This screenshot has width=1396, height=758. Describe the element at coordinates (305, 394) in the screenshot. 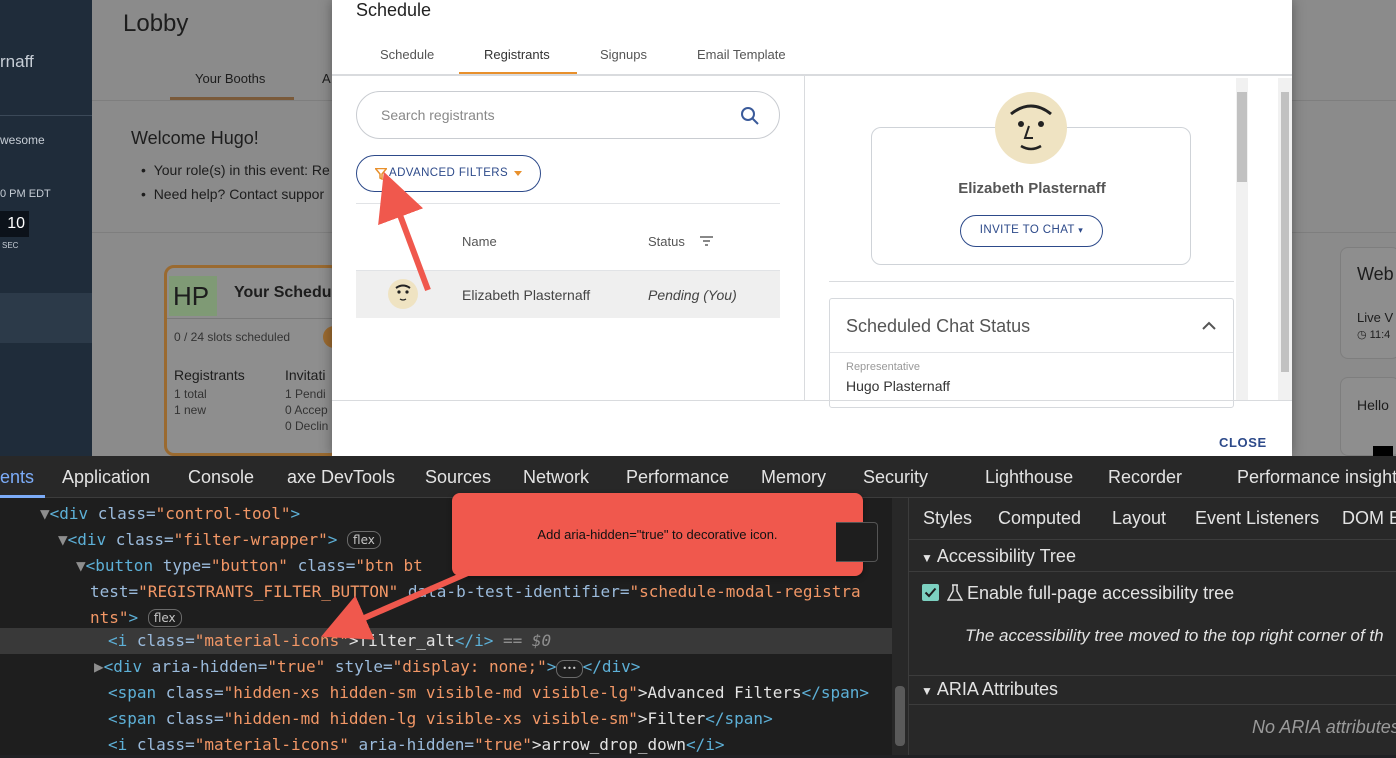

I see `invitations-pending: 1 Pendi` at that location.